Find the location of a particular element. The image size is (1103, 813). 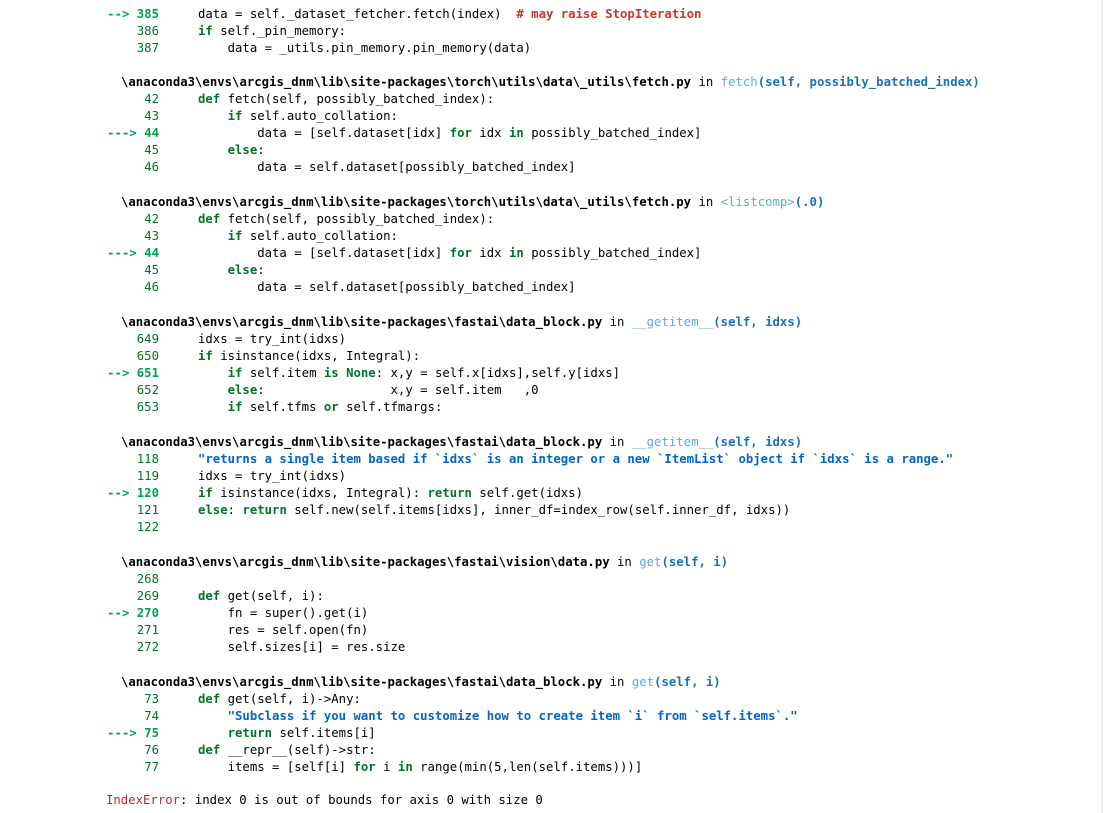

code-text: def get(self, i): is located at coordinates (261, 596).